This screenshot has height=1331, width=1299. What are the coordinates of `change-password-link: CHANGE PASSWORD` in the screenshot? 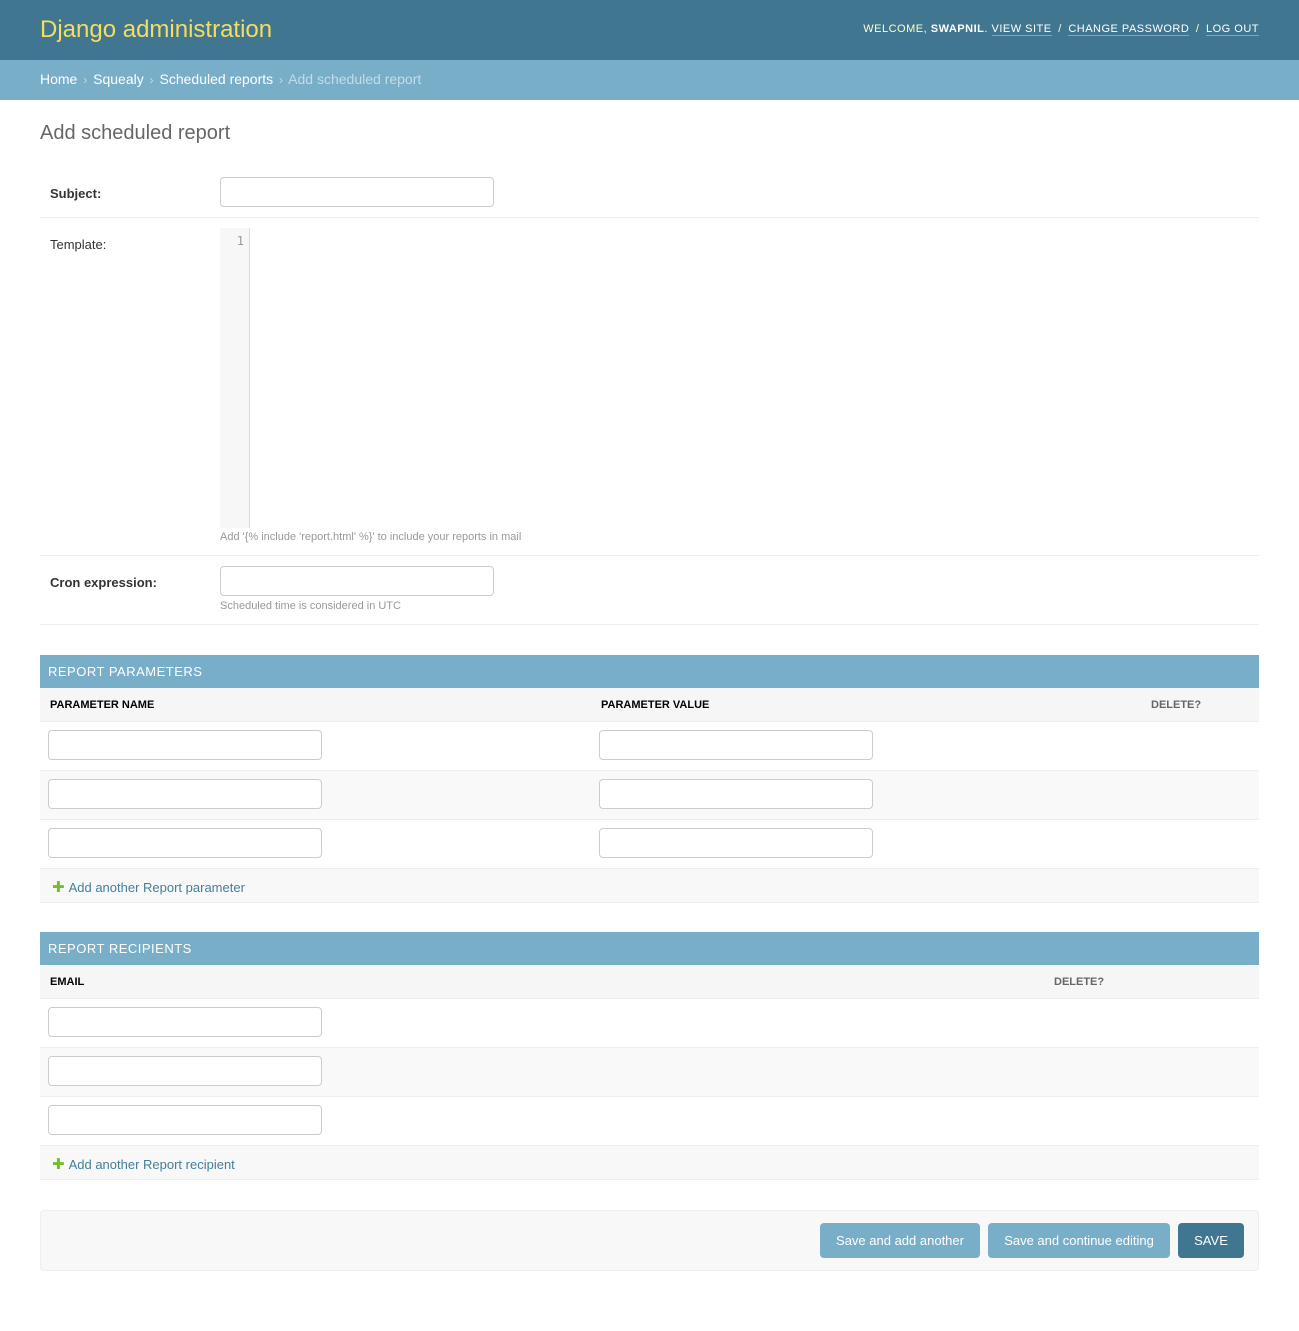 It's located at (1129, 29).